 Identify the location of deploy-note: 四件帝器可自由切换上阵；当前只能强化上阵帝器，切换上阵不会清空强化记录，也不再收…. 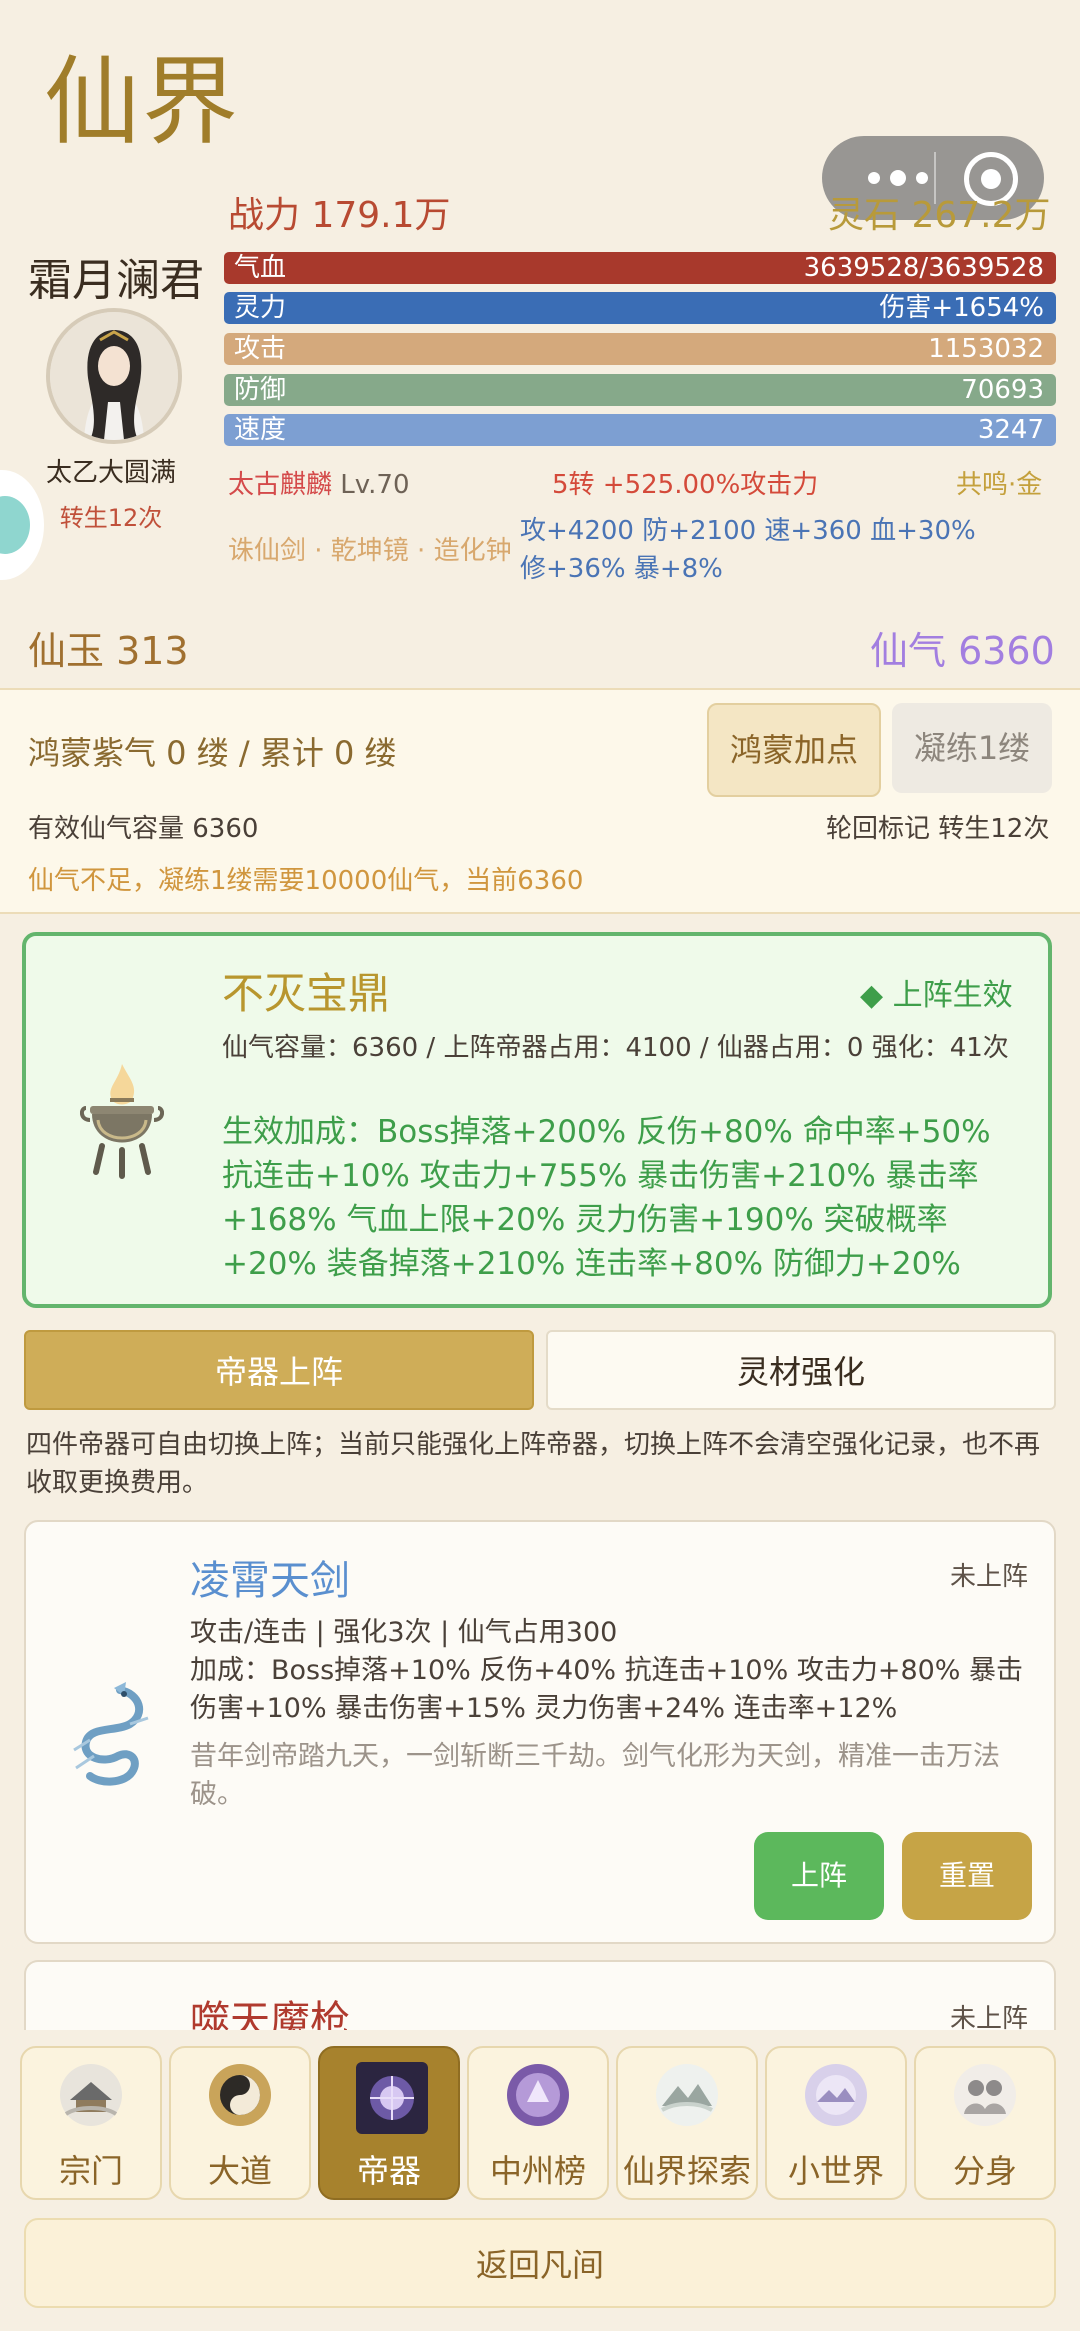
(533, 1464).